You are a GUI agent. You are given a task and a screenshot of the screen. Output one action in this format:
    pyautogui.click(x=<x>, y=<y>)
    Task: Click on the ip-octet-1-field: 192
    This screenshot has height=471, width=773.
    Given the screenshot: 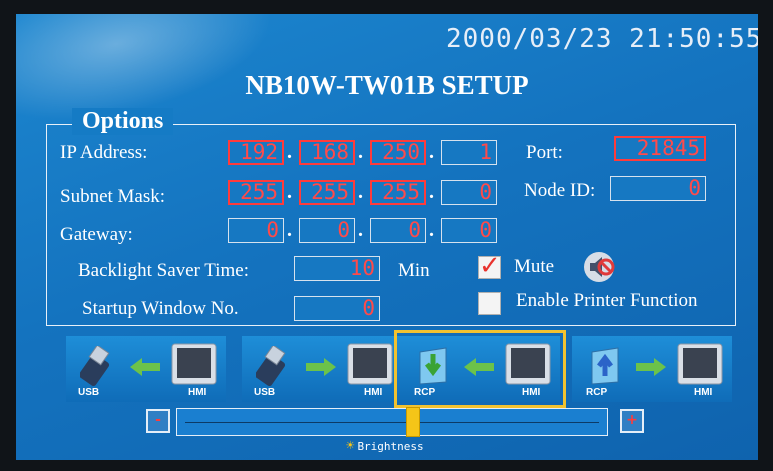 What is the action you would take?
    pyautogui.click(x=256, y=152)
    